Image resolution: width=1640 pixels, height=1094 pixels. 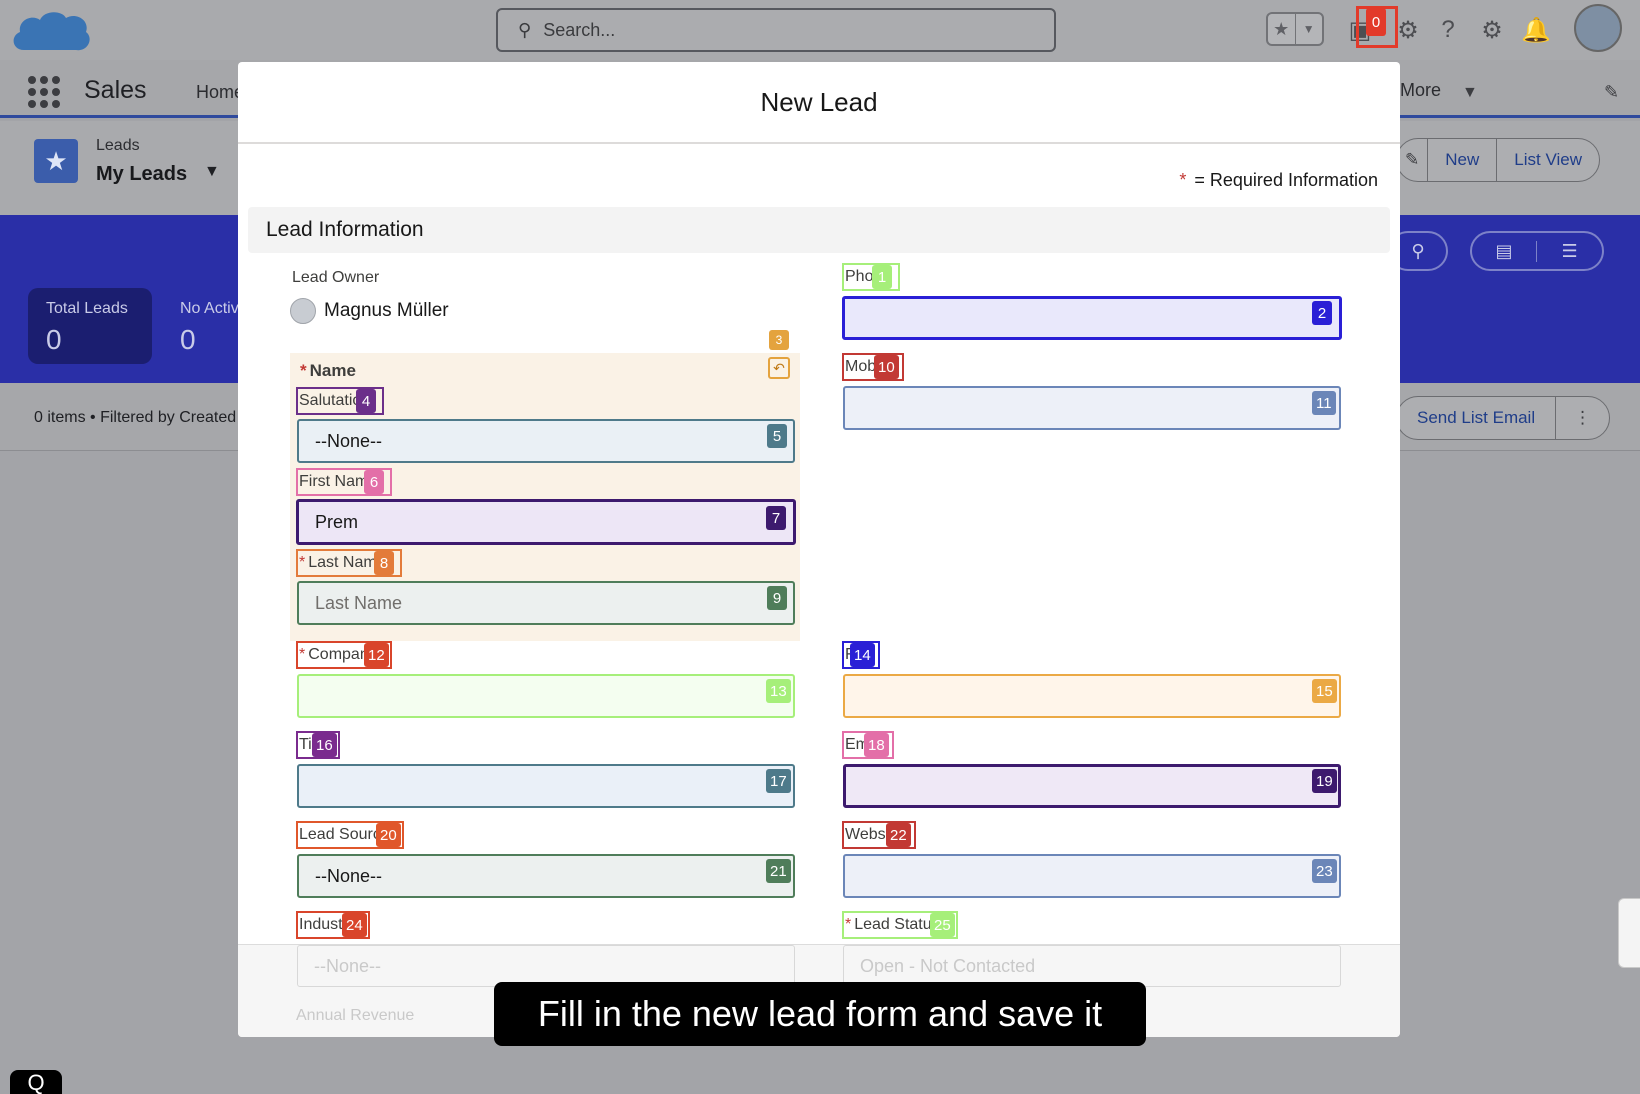 What do you see at coordinates (388, 835) in the screenshot?
I see `marker-20: 20` at bounding box center [388, 835].